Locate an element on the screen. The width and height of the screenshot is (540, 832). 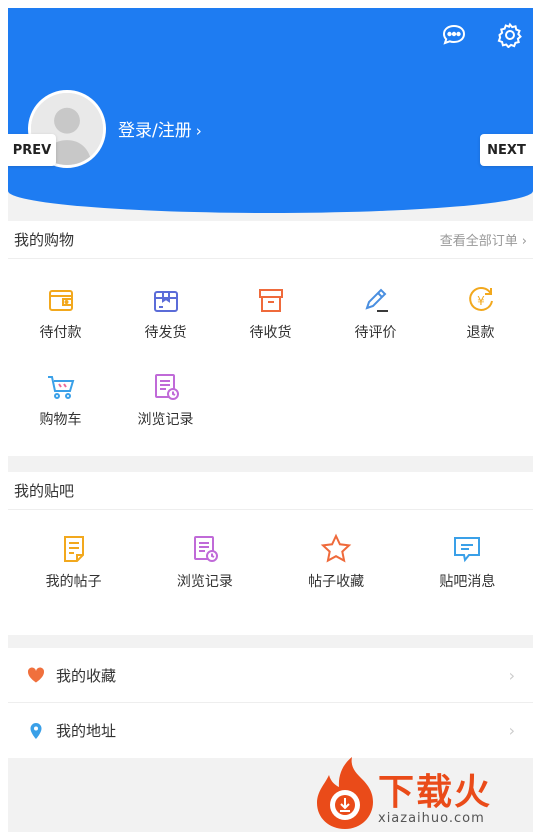
wallet-icon is located at coordinates (61, 300).